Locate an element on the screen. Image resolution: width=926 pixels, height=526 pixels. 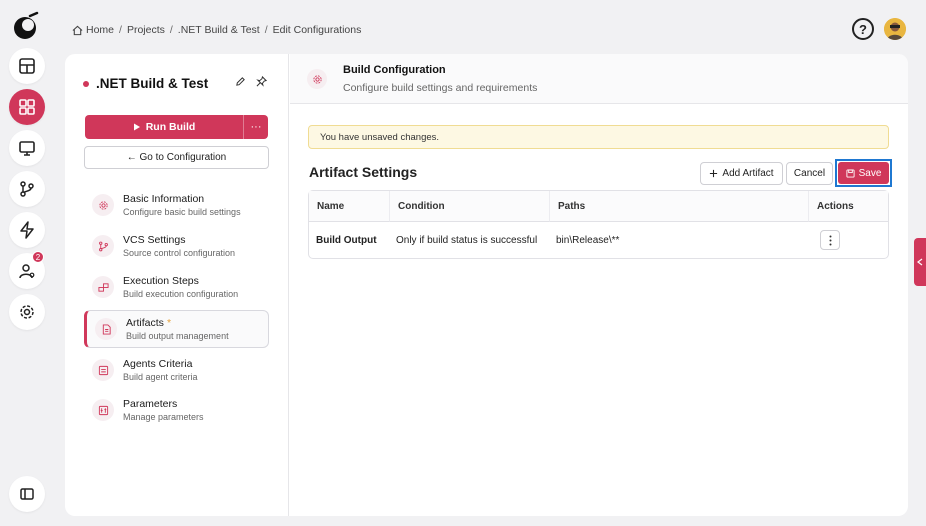
project-title: .NET Build & Test is located at coordinates (145, 83).